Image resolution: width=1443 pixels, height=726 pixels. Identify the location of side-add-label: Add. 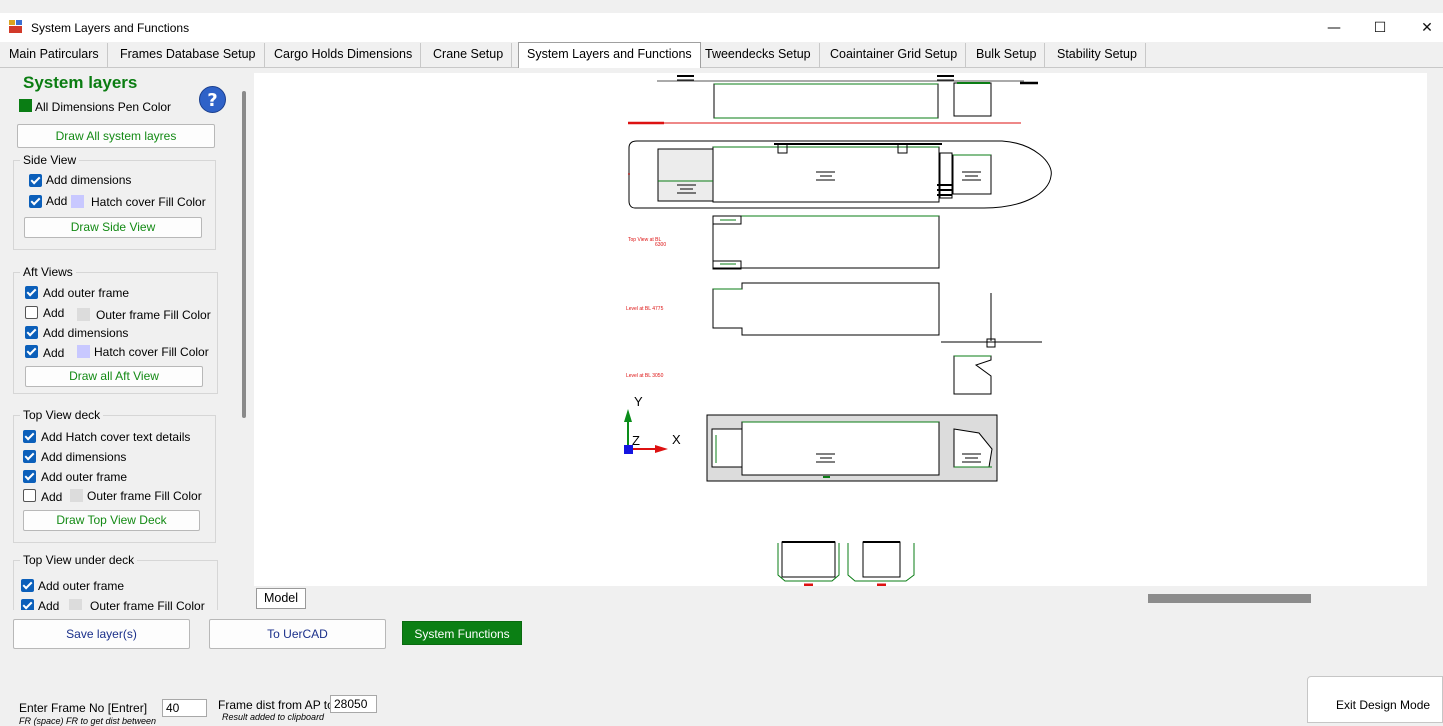
(57, 201).